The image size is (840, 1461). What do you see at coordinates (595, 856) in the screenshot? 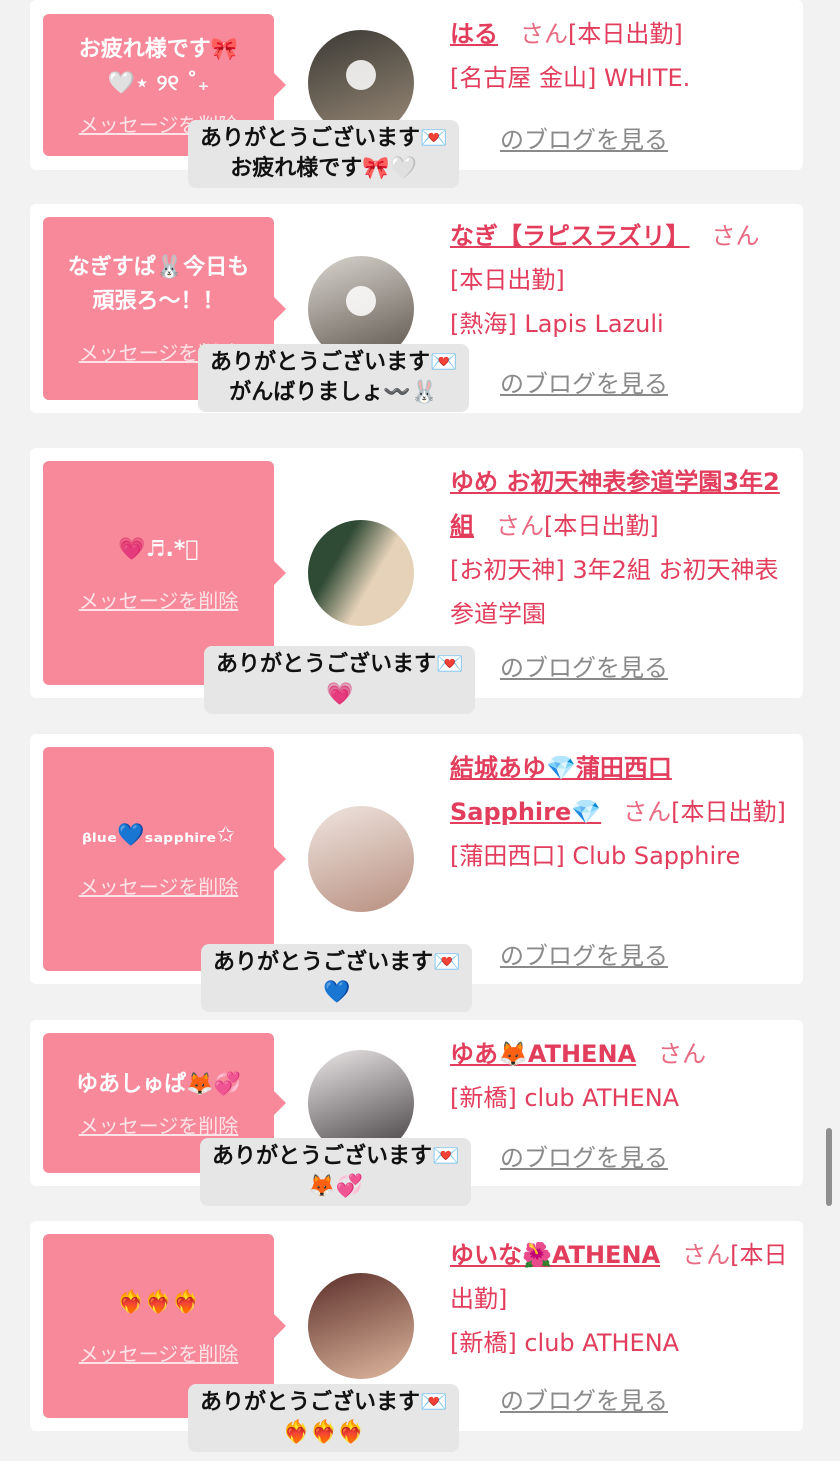
I see `shop-name: [蒲田西口] Club Sapphire` at bounding box center [595, 856].